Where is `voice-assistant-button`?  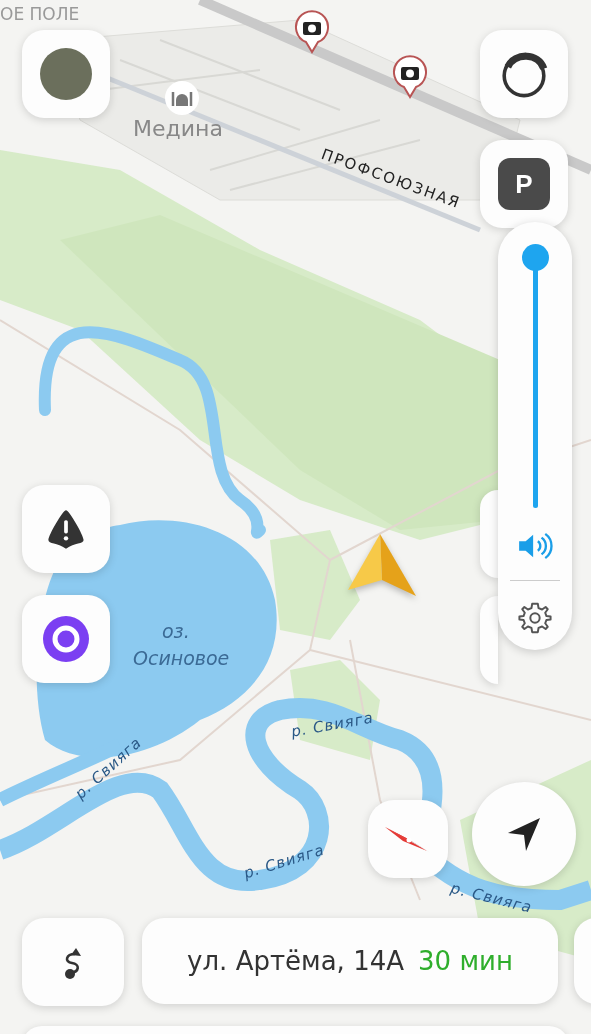
voice-assistant-button is located at coordinates (66, 639).